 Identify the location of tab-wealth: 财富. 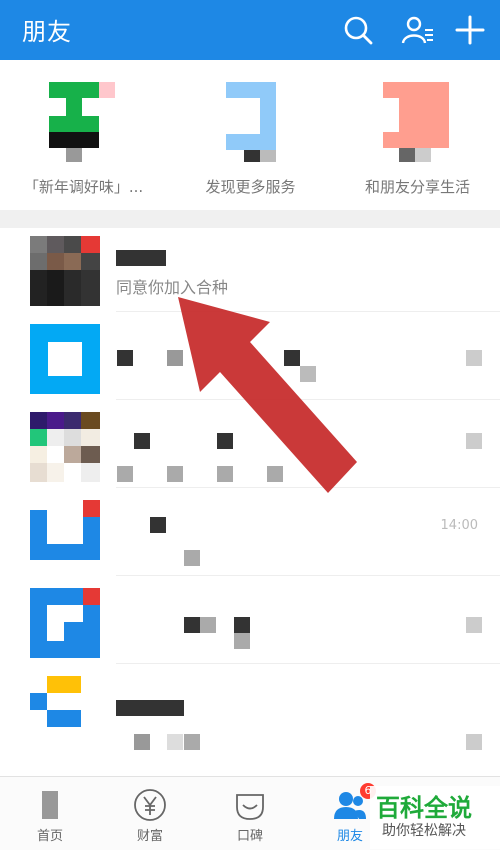
(150, 813).